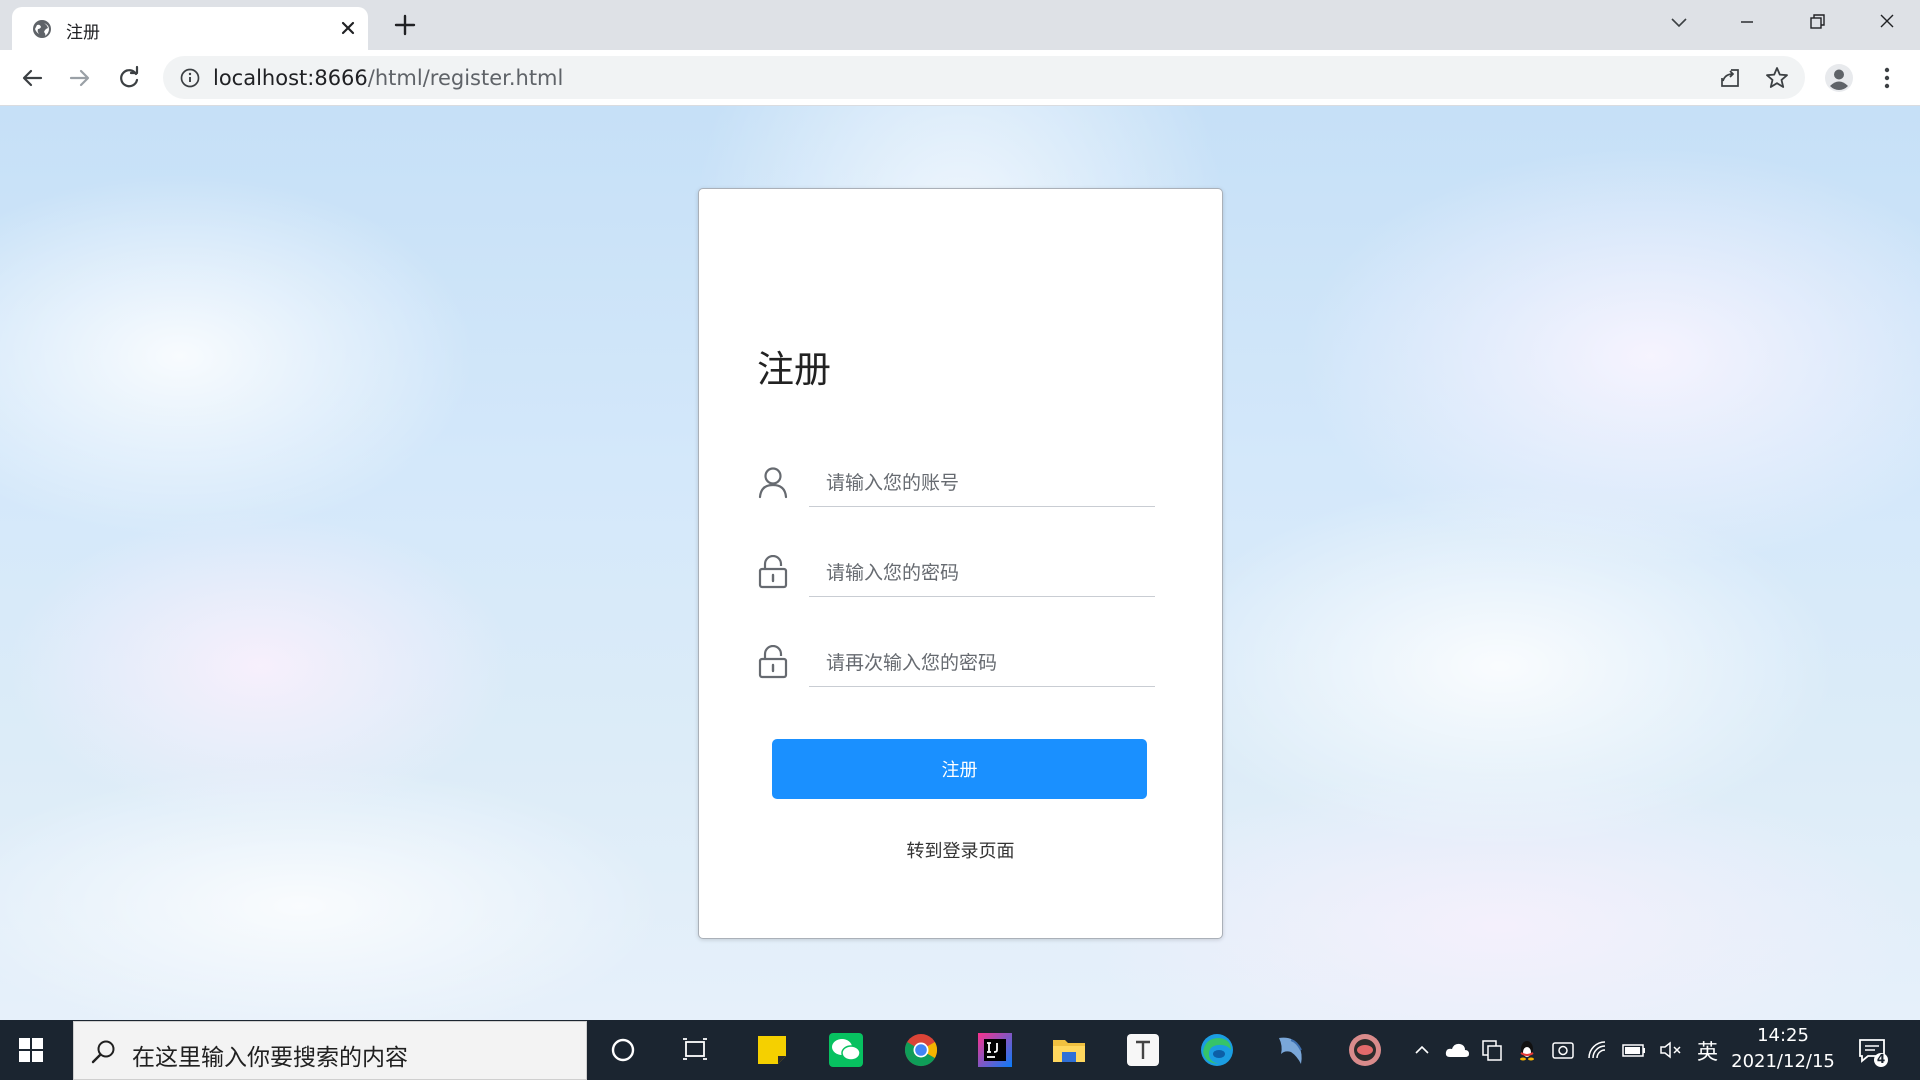 Image resolution: width=1920 pixels, height=1080 pixels. What do you see at coordinates (1873, 1051) in the screenshot?
I see `action-center: 4` at bounding box center [1873, 1051].